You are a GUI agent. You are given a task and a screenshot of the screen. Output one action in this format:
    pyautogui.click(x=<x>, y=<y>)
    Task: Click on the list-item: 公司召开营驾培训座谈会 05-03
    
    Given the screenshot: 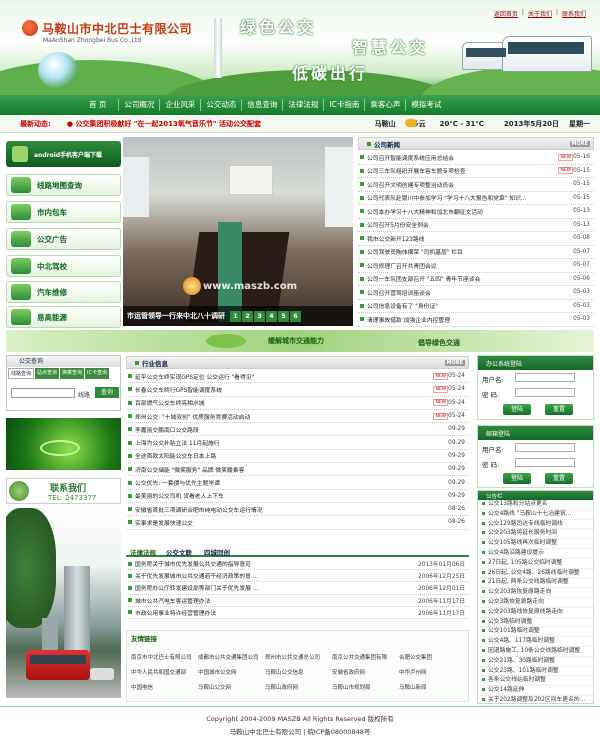 What is the action you would take?
    pyautogui.click(x=476, y=293)
    